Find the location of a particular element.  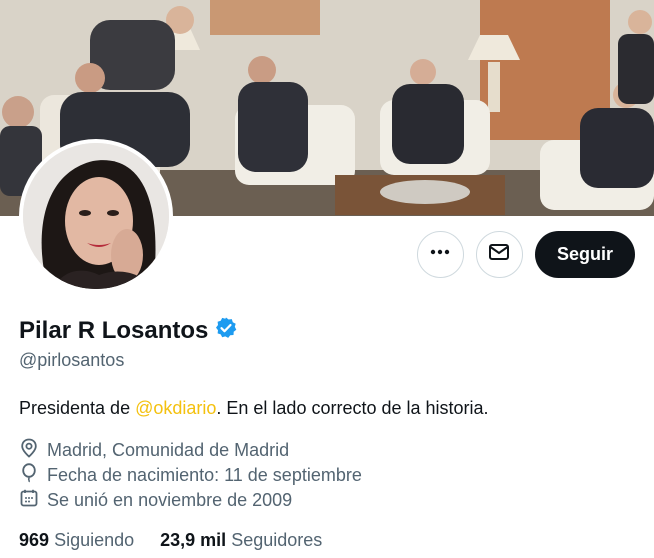

profile-actions: Seguir is located at coordinates (525, 254).